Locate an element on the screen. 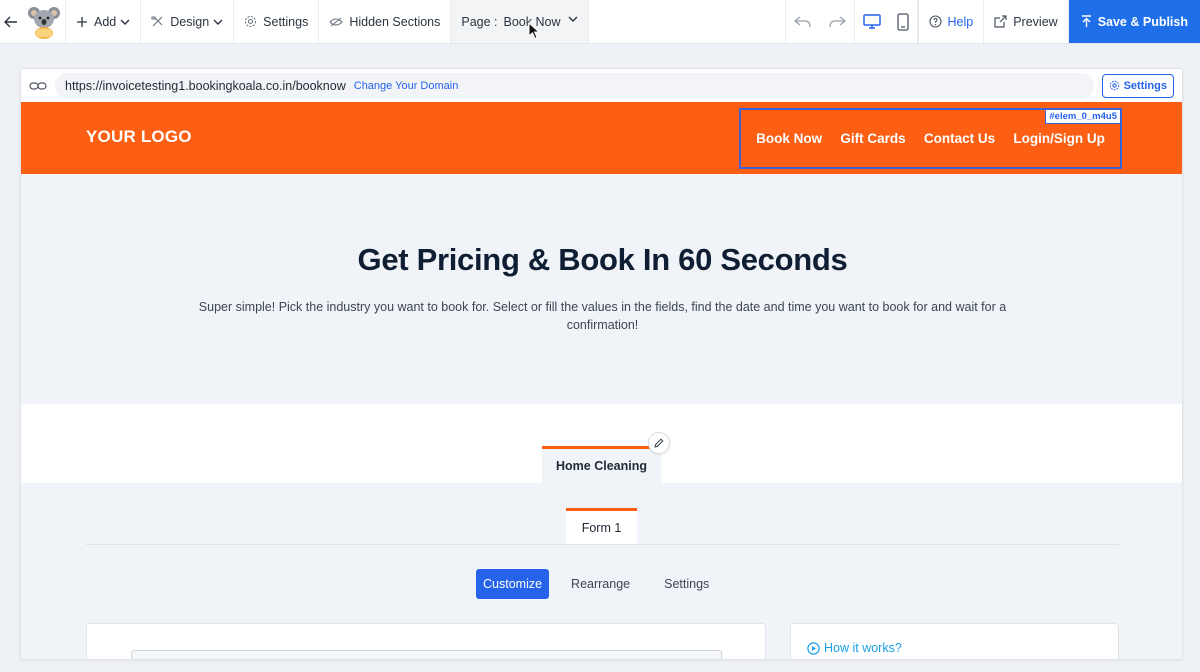 The width and height of the screenshot is (1200, 672). hidden-sections-button: Hidden Sections is located at coordinates (385, 21).